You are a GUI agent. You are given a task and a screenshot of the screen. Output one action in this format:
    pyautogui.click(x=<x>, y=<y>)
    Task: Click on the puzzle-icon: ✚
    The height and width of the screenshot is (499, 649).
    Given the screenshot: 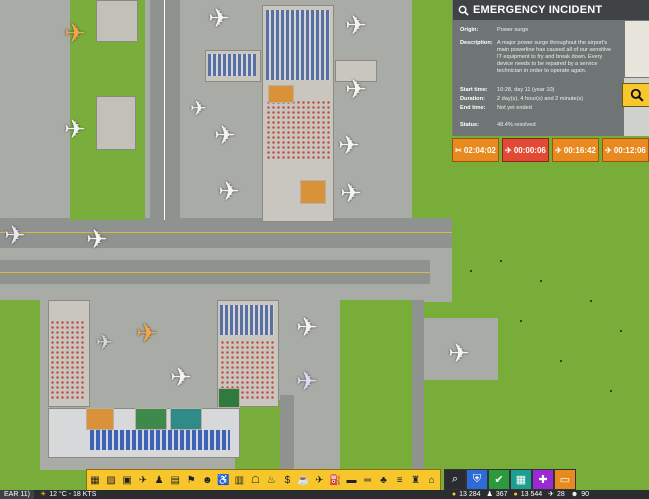 What is the action you would take?
    pyautogui.click(x=543, y=479)
    